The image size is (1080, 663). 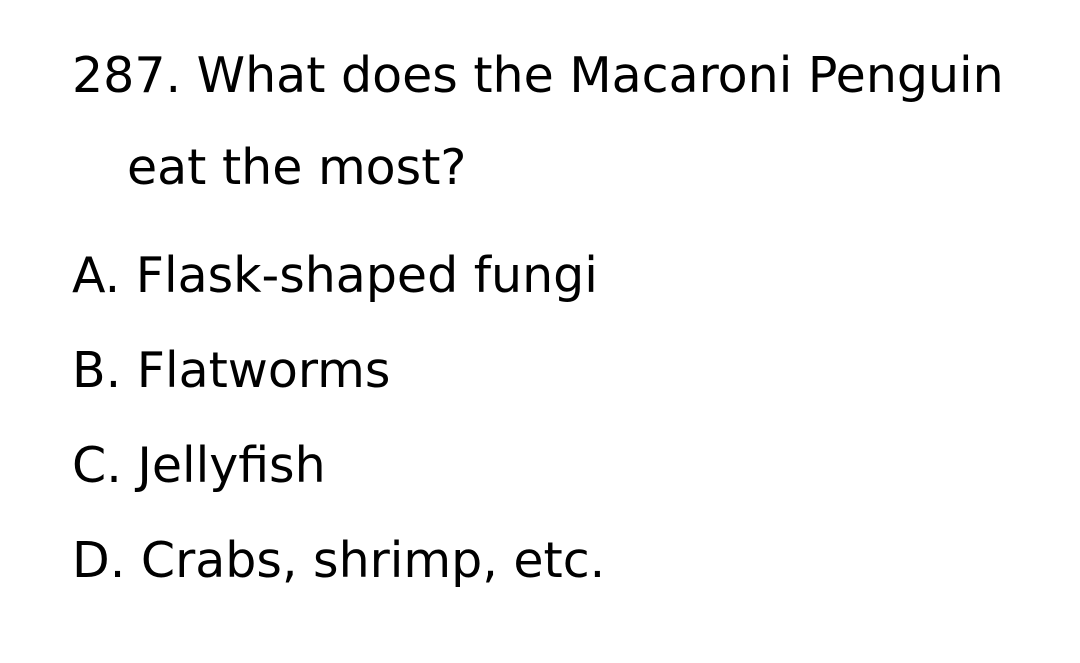 What do you see at coordinates (297, 167) in the screenshot?
I see `question-line-2: eat the most?` at bounding box center [297, 167].